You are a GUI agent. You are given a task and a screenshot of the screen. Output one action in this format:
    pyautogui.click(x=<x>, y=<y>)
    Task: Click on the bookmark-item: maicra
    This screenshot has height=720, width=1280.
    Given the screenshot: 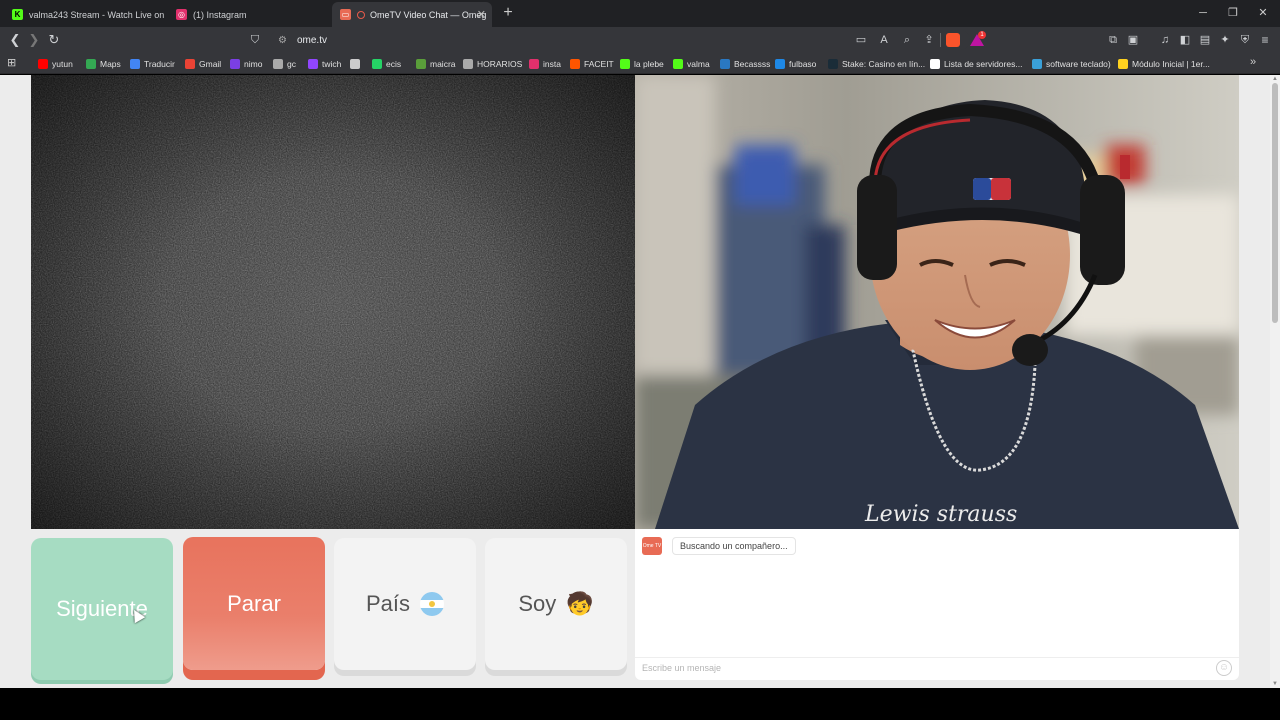 What is the action you would take?
    pyautogui.click(x=436, y=64)
    